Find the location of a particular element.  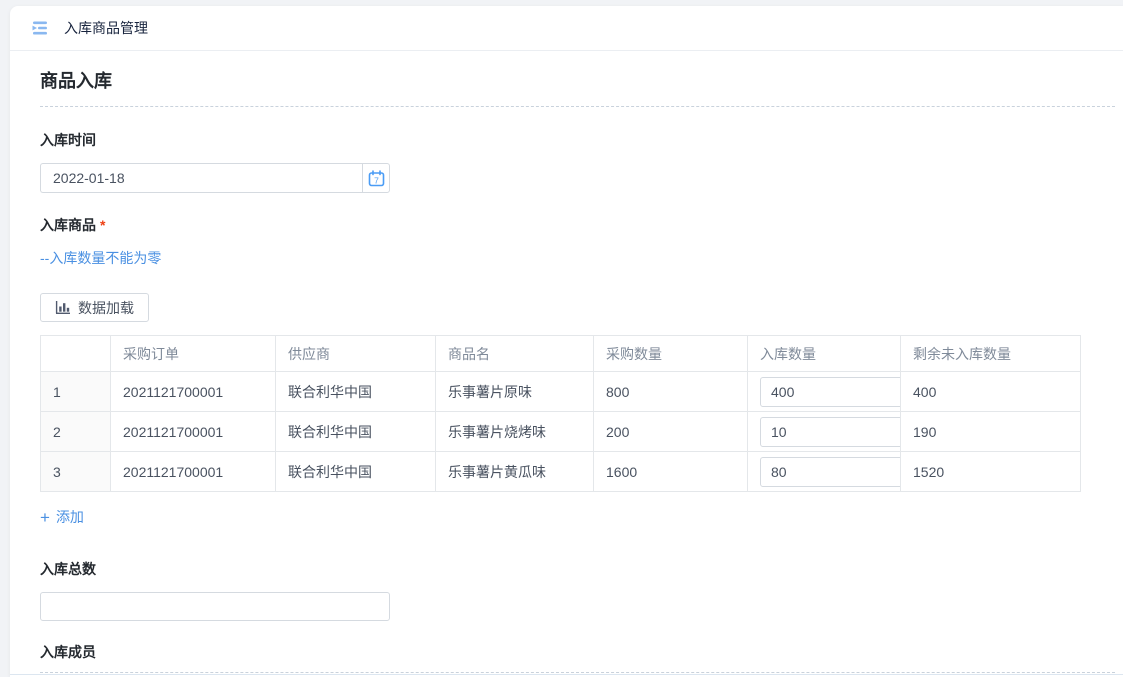

remaining-qty-cell: 400 is located at coordinates (990, 391).